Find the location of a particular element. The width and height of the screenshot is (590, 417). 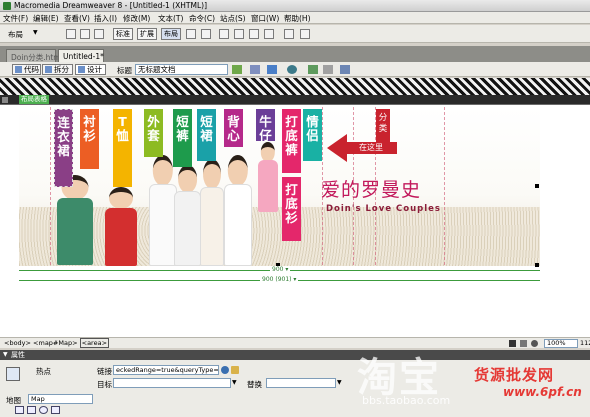

arrow-label: 在这里 is located at coordinates (371, 148).